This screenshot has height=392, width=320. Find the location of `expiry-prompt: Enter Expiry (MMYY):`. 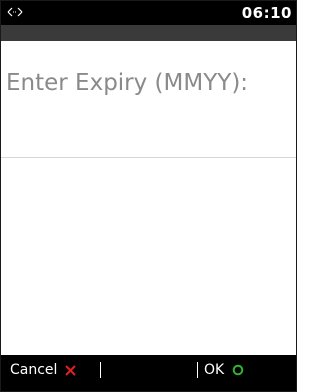

expiry-prompt: Enter Expiry (MMYY): is located at coordinates (127, 83).